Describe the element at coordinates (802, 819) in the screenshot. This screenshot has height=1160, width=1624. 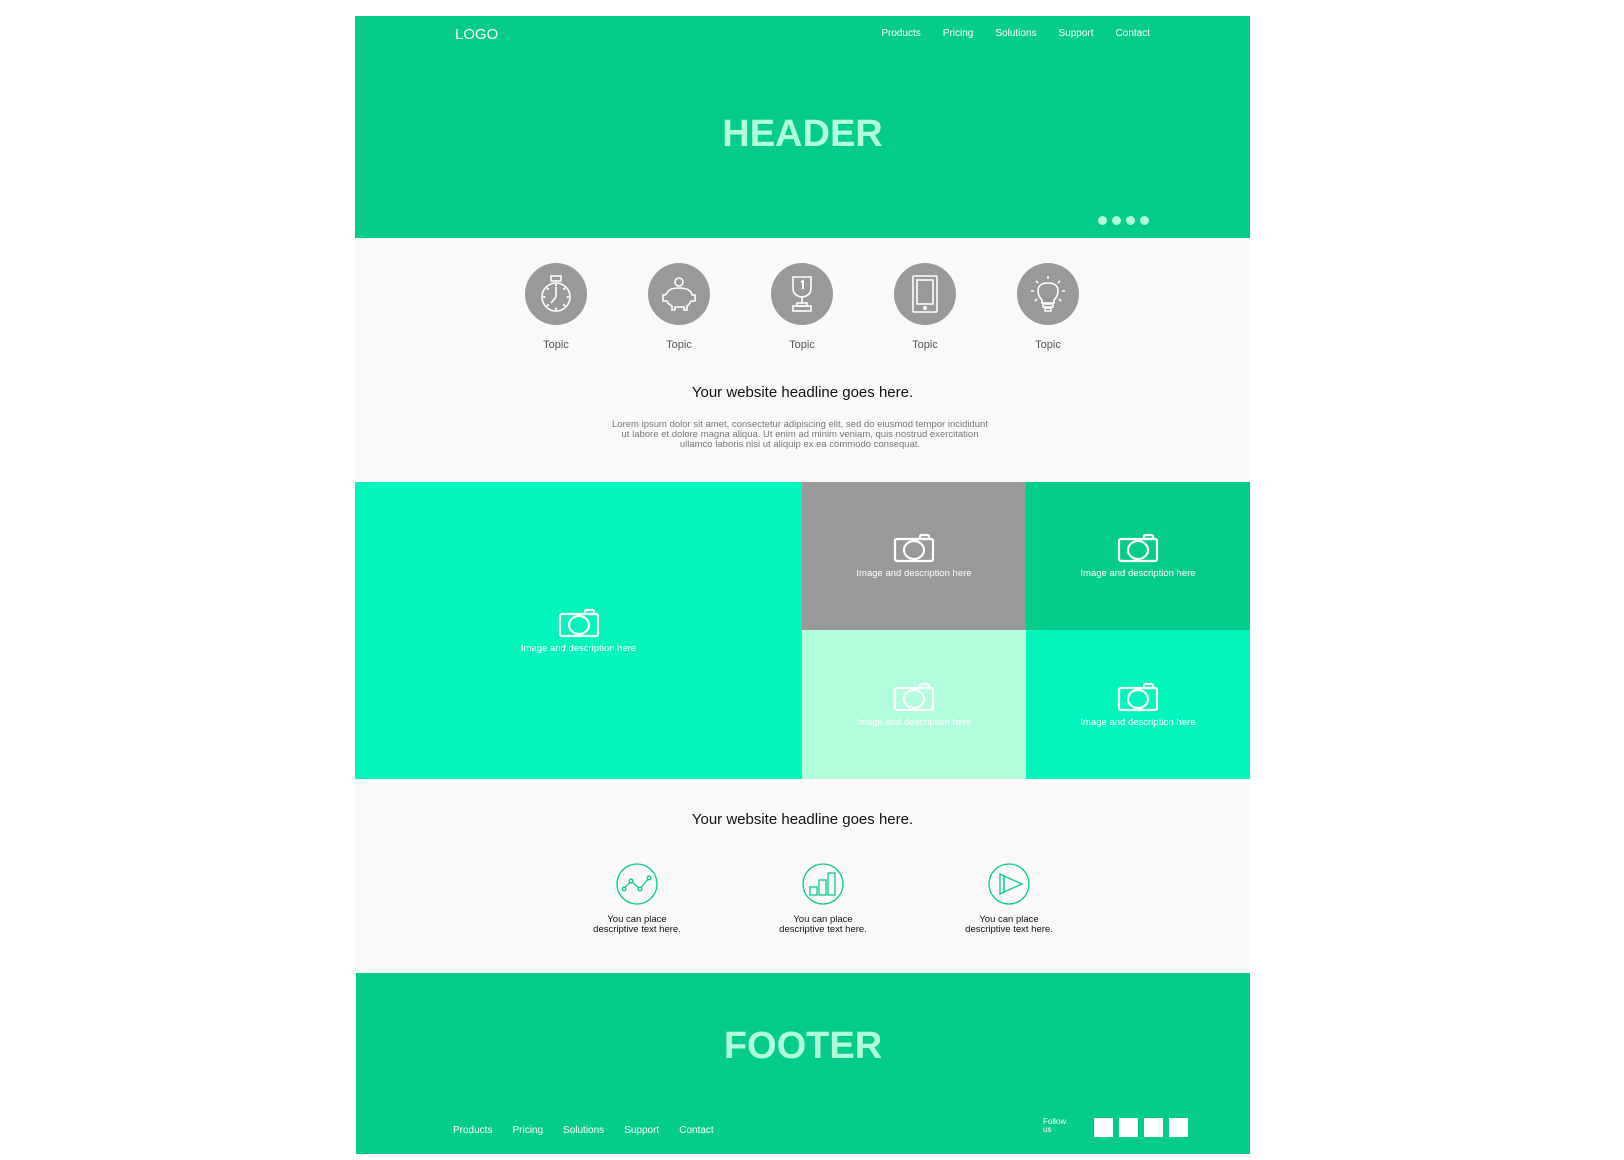
I see `features-headline: Your website headline goes here.` at that location.